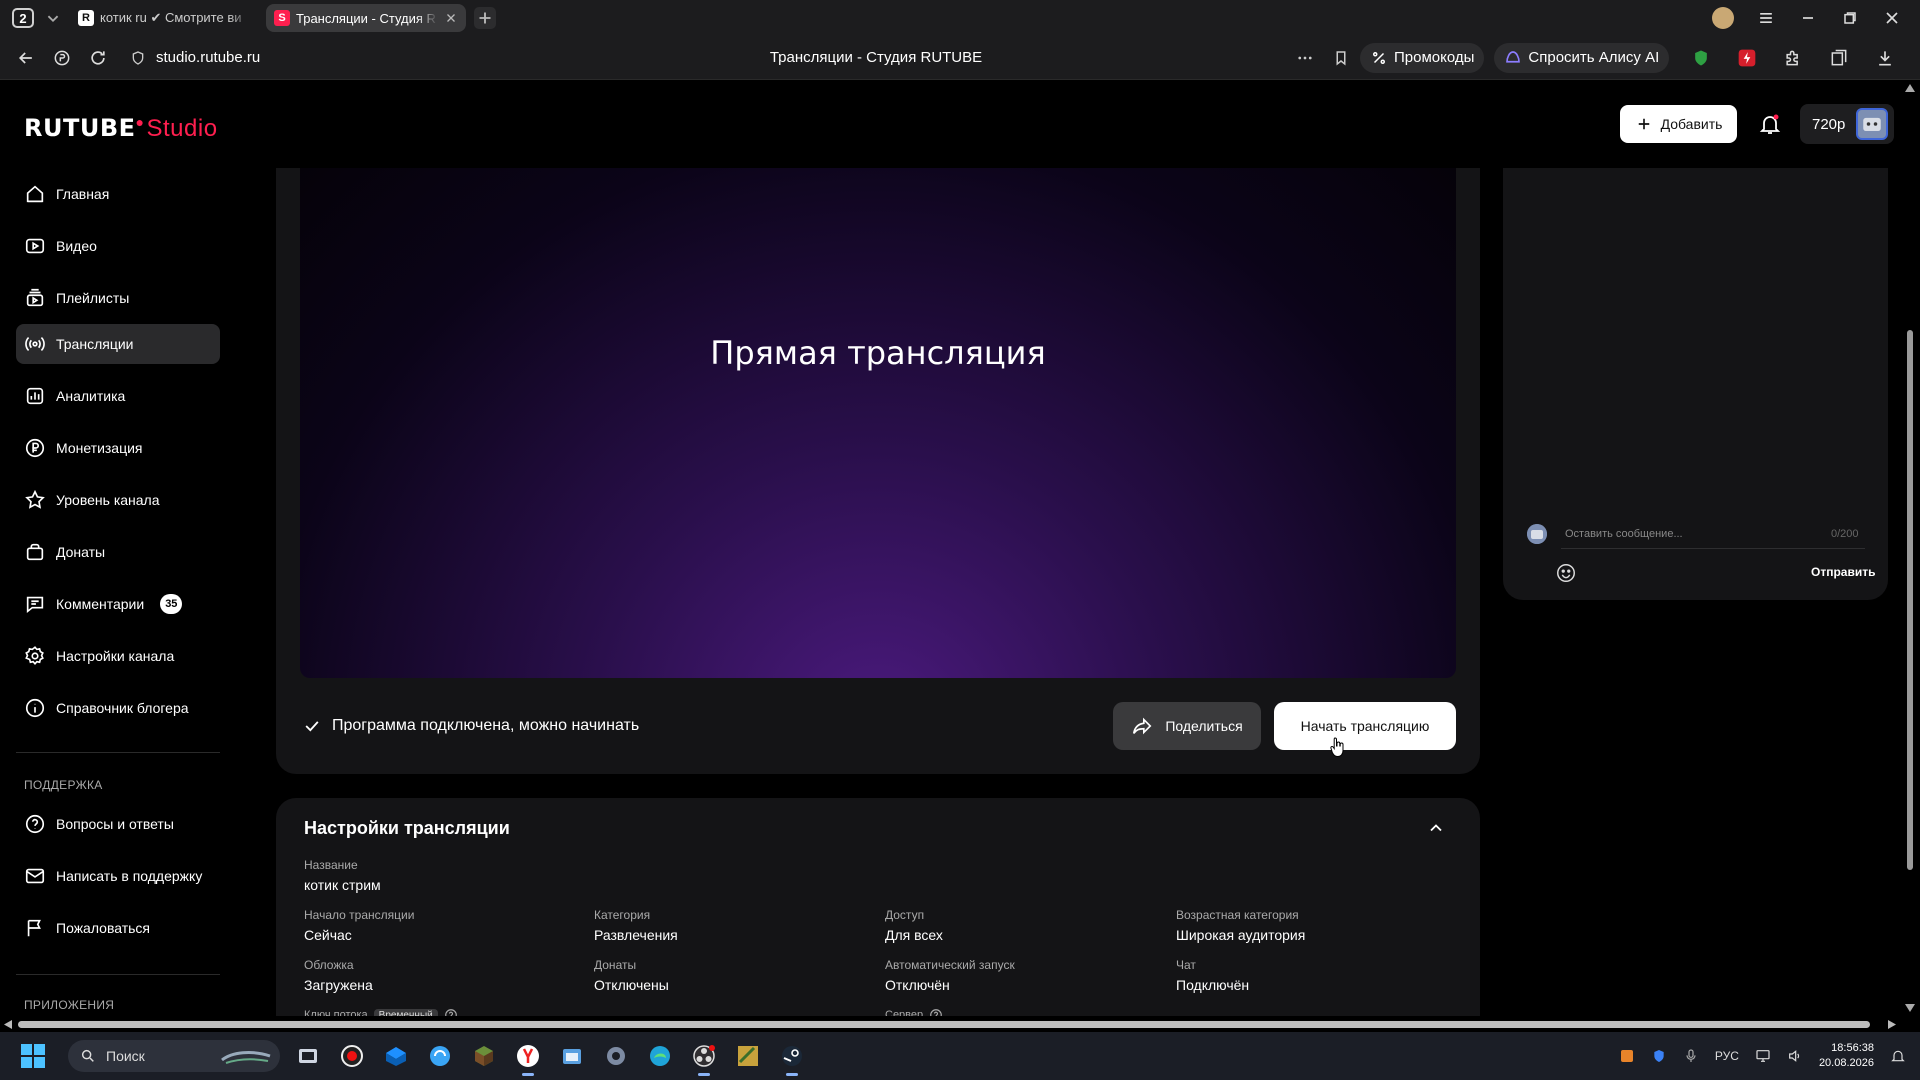  Describe the element at coordinates (129, 876) in the screenshot. I see `sidebar-item-label: Написать в поддержку` at that location.